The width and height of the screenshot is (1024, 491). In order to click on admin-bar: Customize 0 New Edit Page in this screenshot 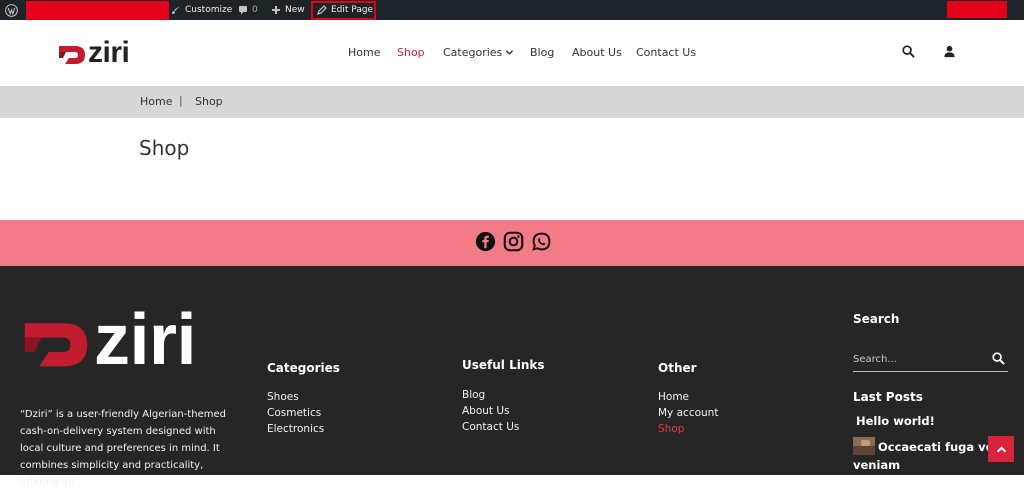, I will do `click(512, 10)`.